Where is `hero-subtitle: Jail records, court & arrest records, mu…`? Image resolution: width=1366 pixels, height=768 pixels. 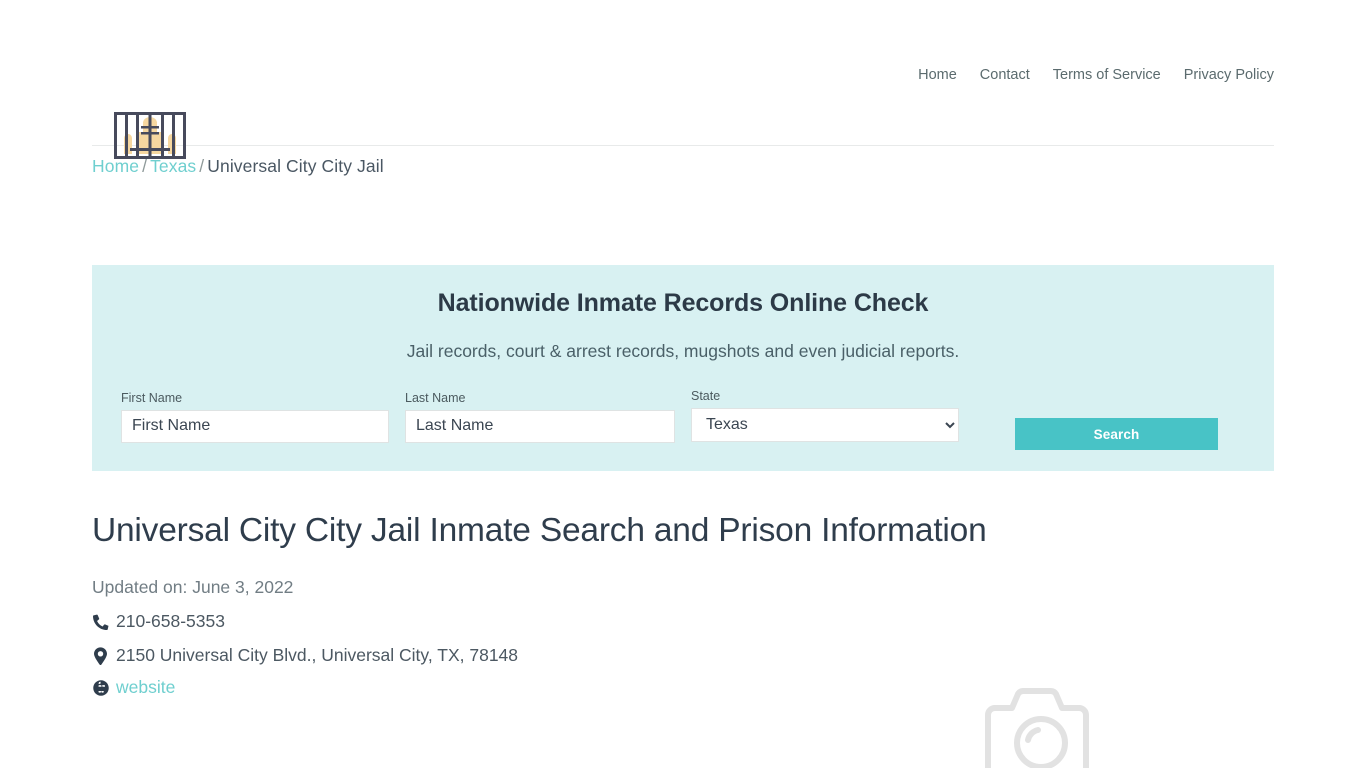
hero-subtitle: Jail records, court & arrest records, mu… is located at coordinates (683, 351).